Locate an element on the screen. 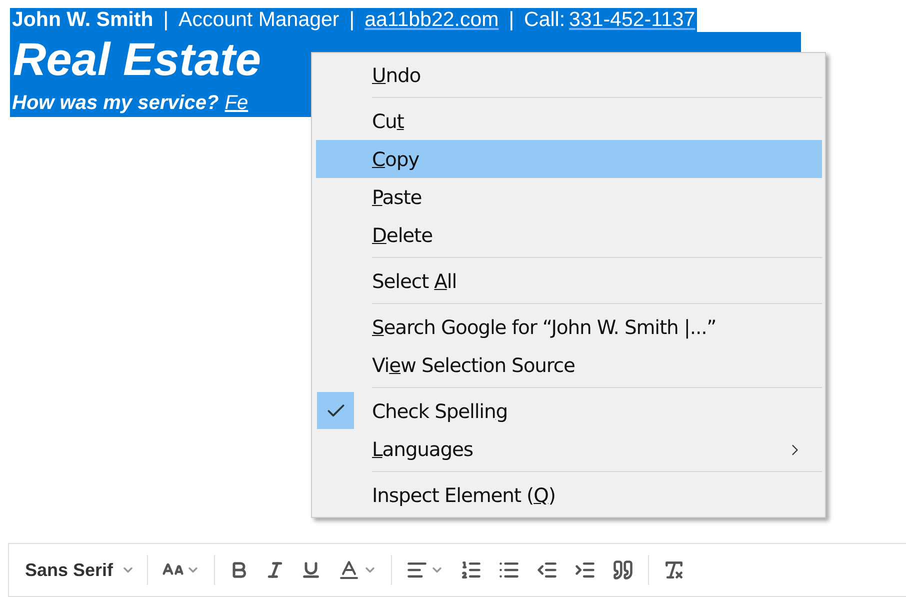  check-icon is located at coordinates (335, 410).